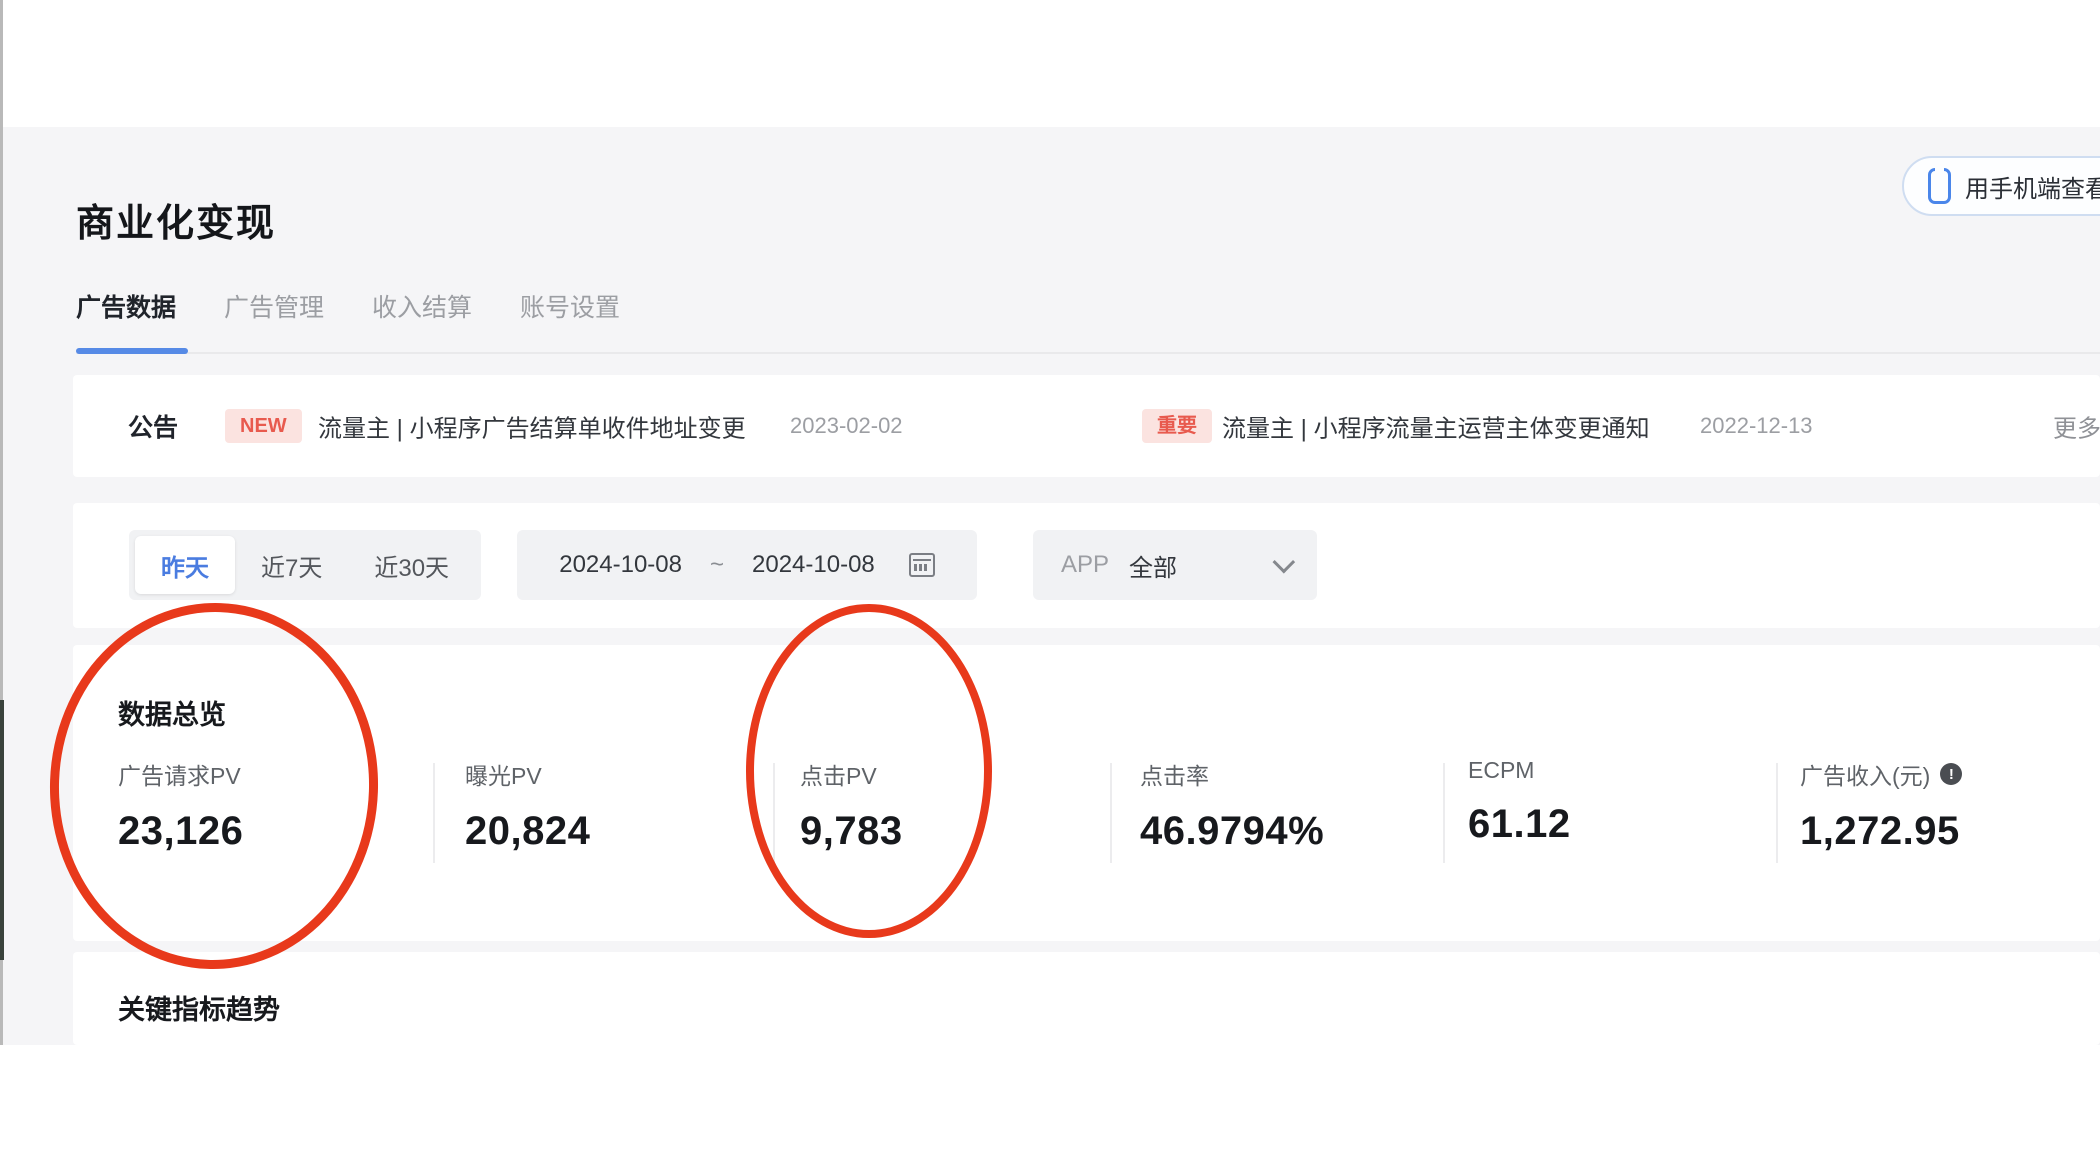 The height and width of the screenshot is (1156, 2100). I want to click on chevron-down-icon, so click(1284, 562).